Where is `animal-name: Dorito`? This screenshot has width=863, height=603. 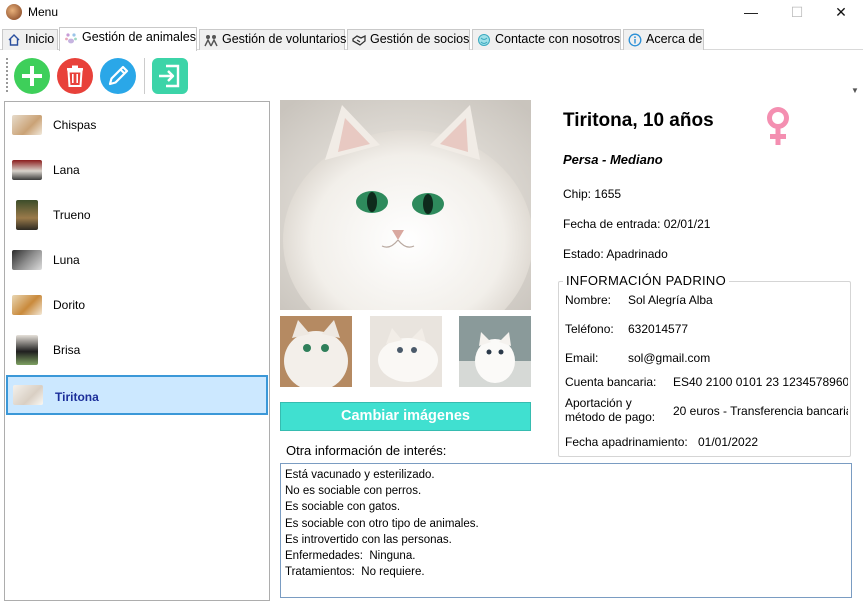
animal-name: Dorito is located at coordinates (69, 305).